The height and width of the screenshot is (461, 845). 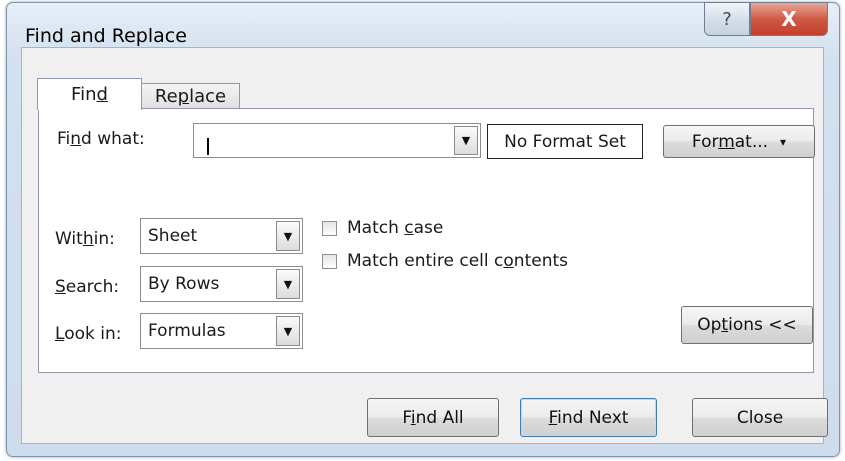 I want to click on within-dropdown-button: ▼, so click(x=288, y=236).